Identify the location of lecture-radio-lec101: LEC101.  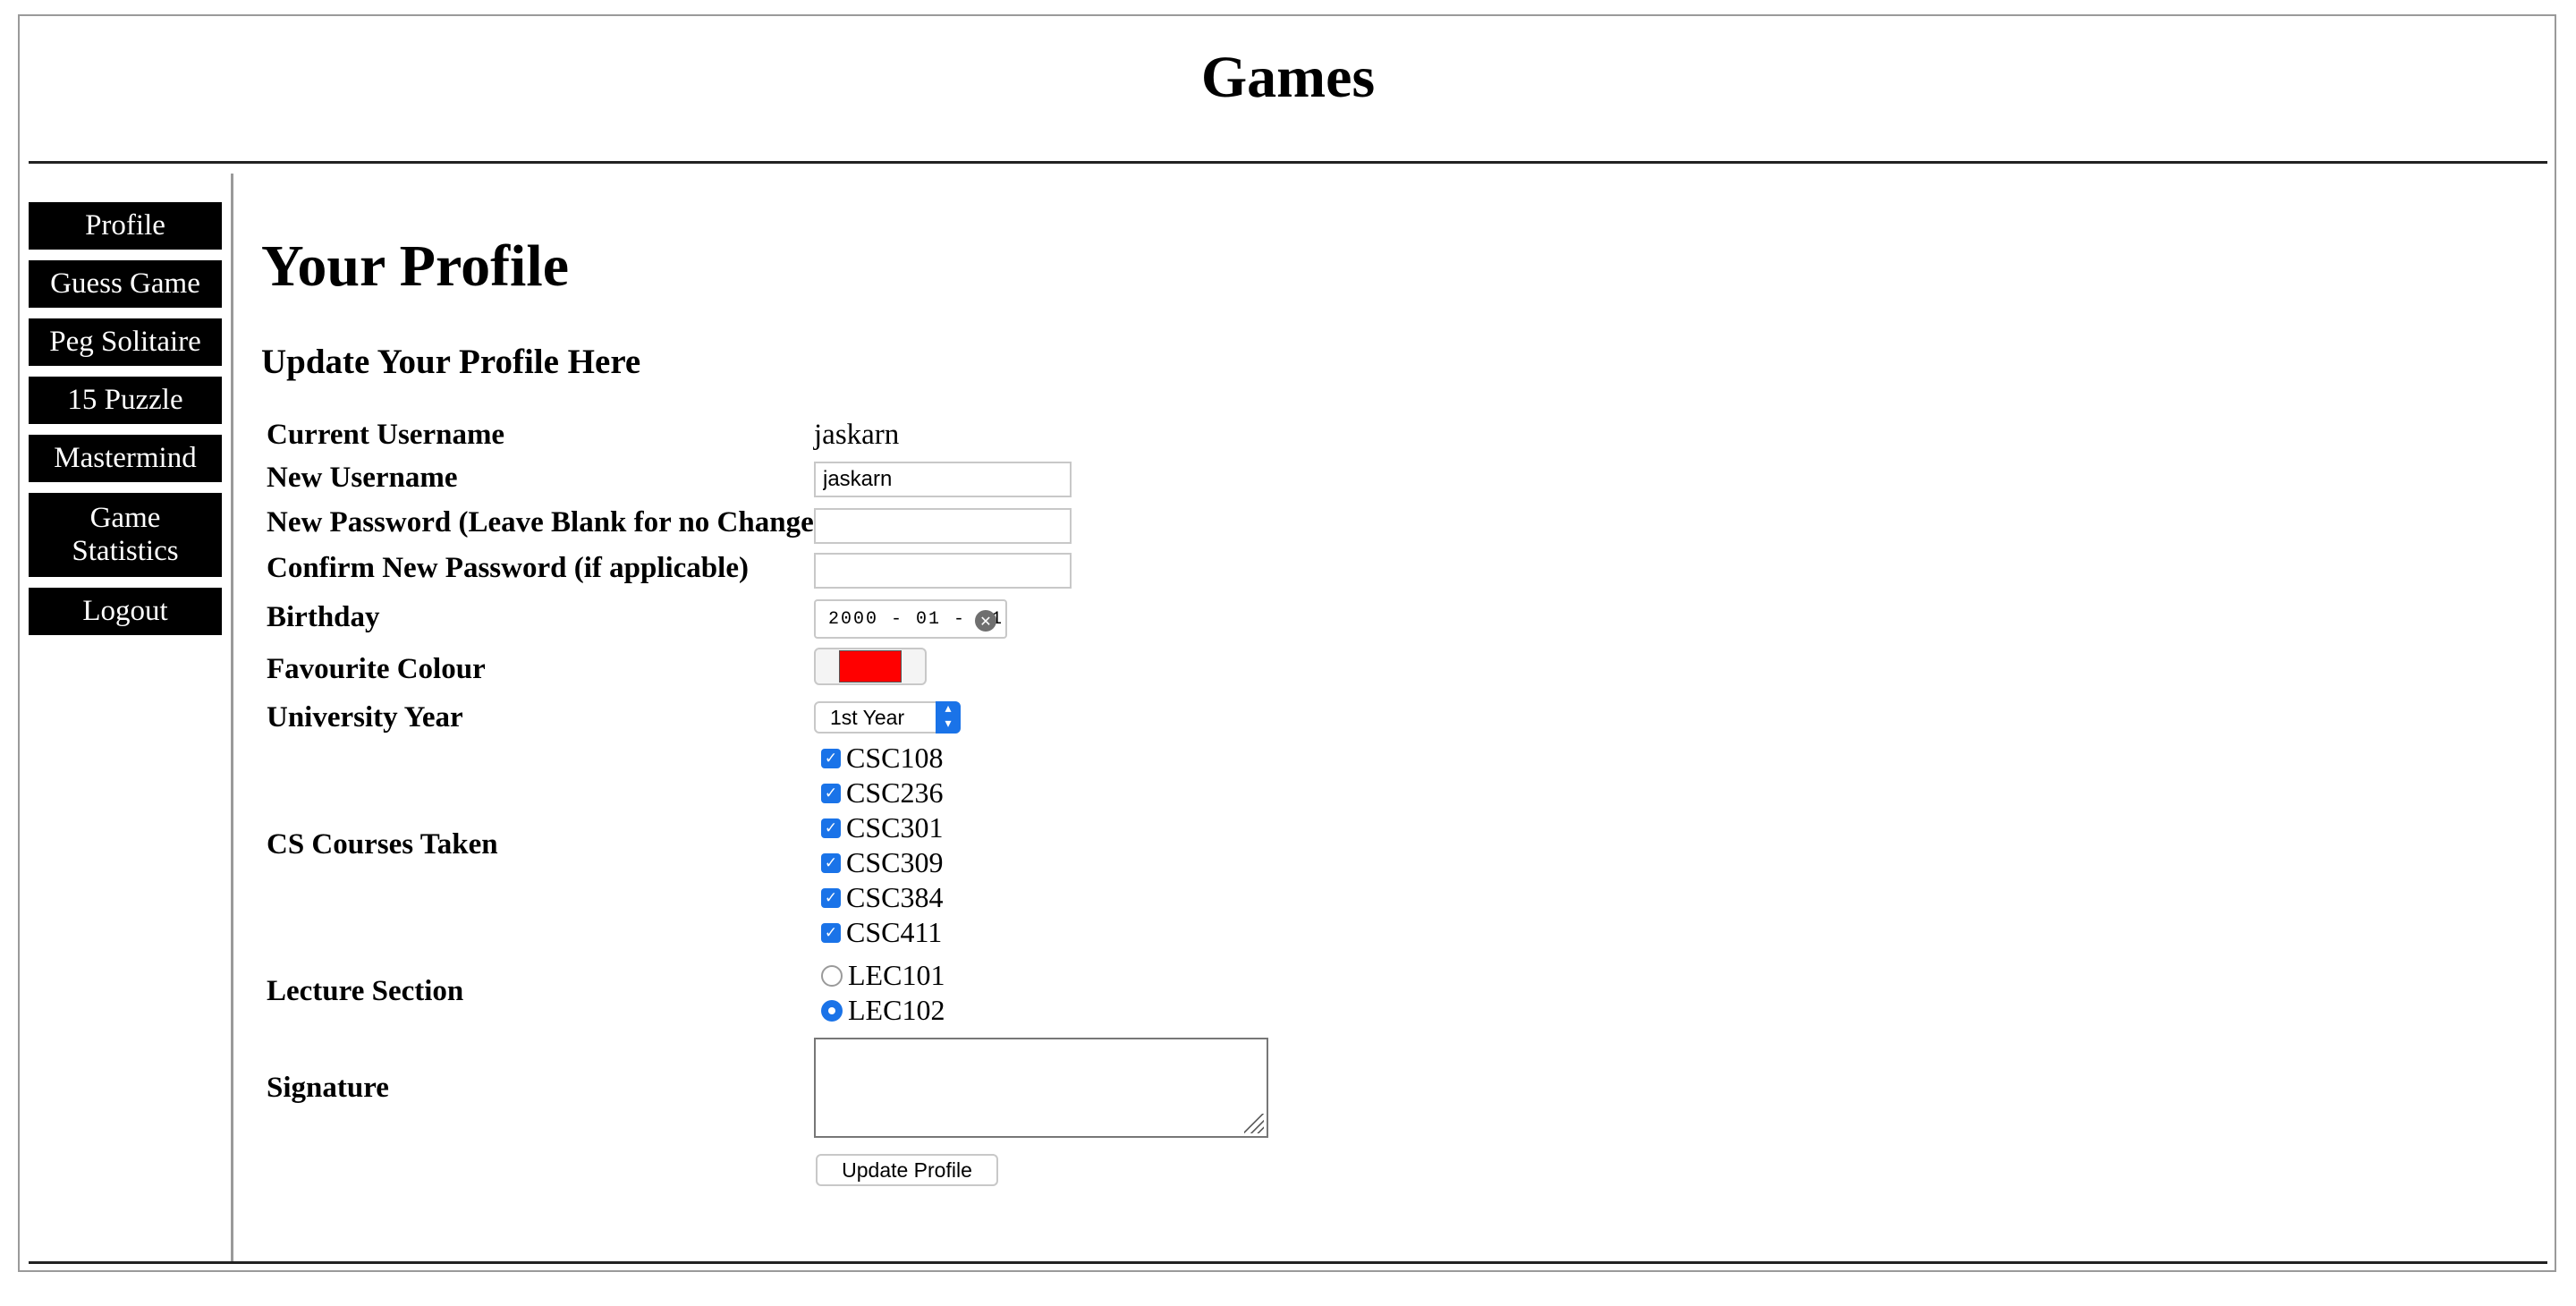
(883, 975).